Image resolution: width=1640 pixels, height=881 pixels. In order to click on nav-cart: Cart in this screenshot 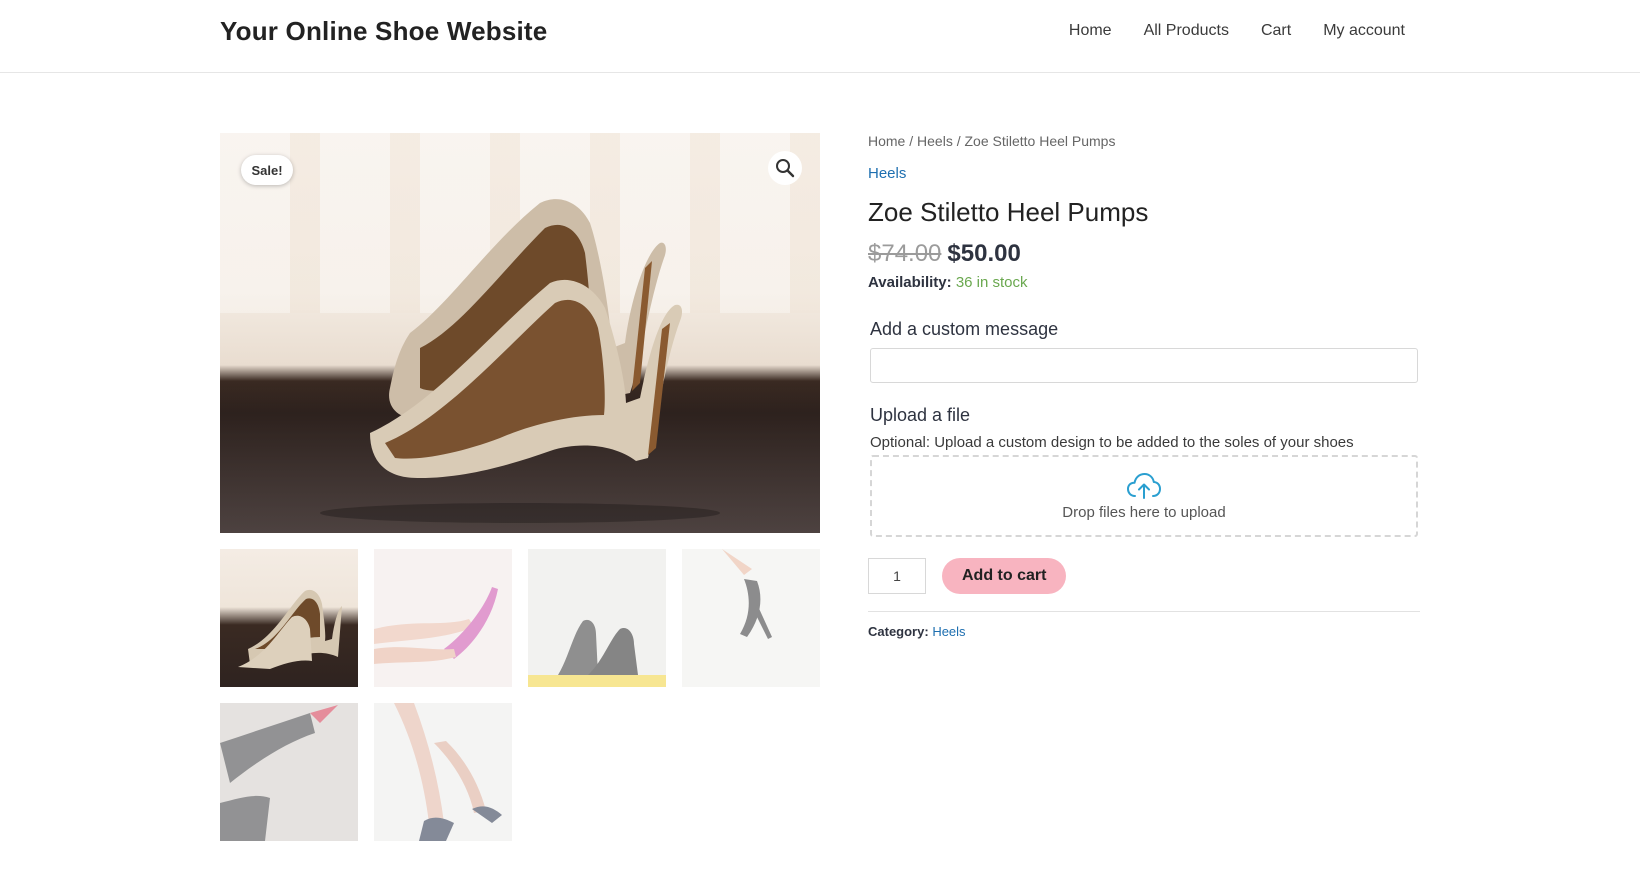, I will do `click(1276, 31)`.